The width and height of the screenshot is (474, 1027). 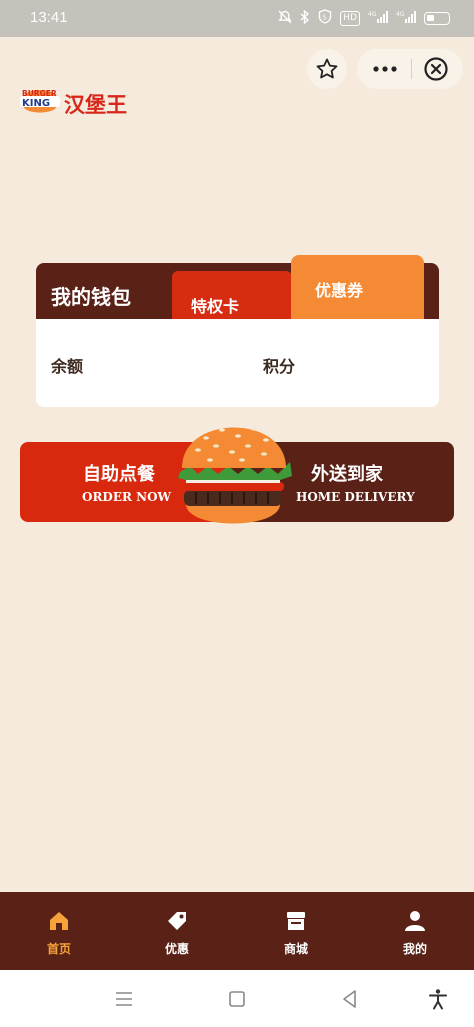 I want to click on burger-king-logo: BURGER KING, so click(x=40, y=101).